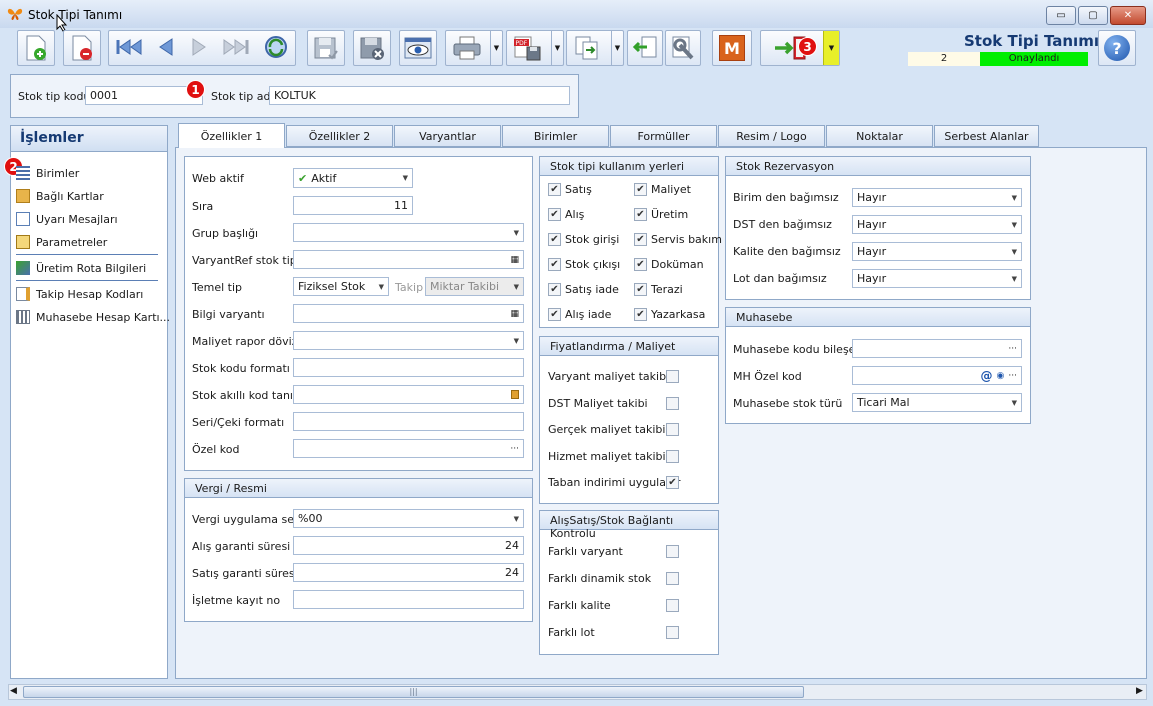 Image resolution: width=1153 pixels, height=706 pixels. Describe the element at coordinates (515, 394) in the screenshot. I see `lock-icon` at that location.